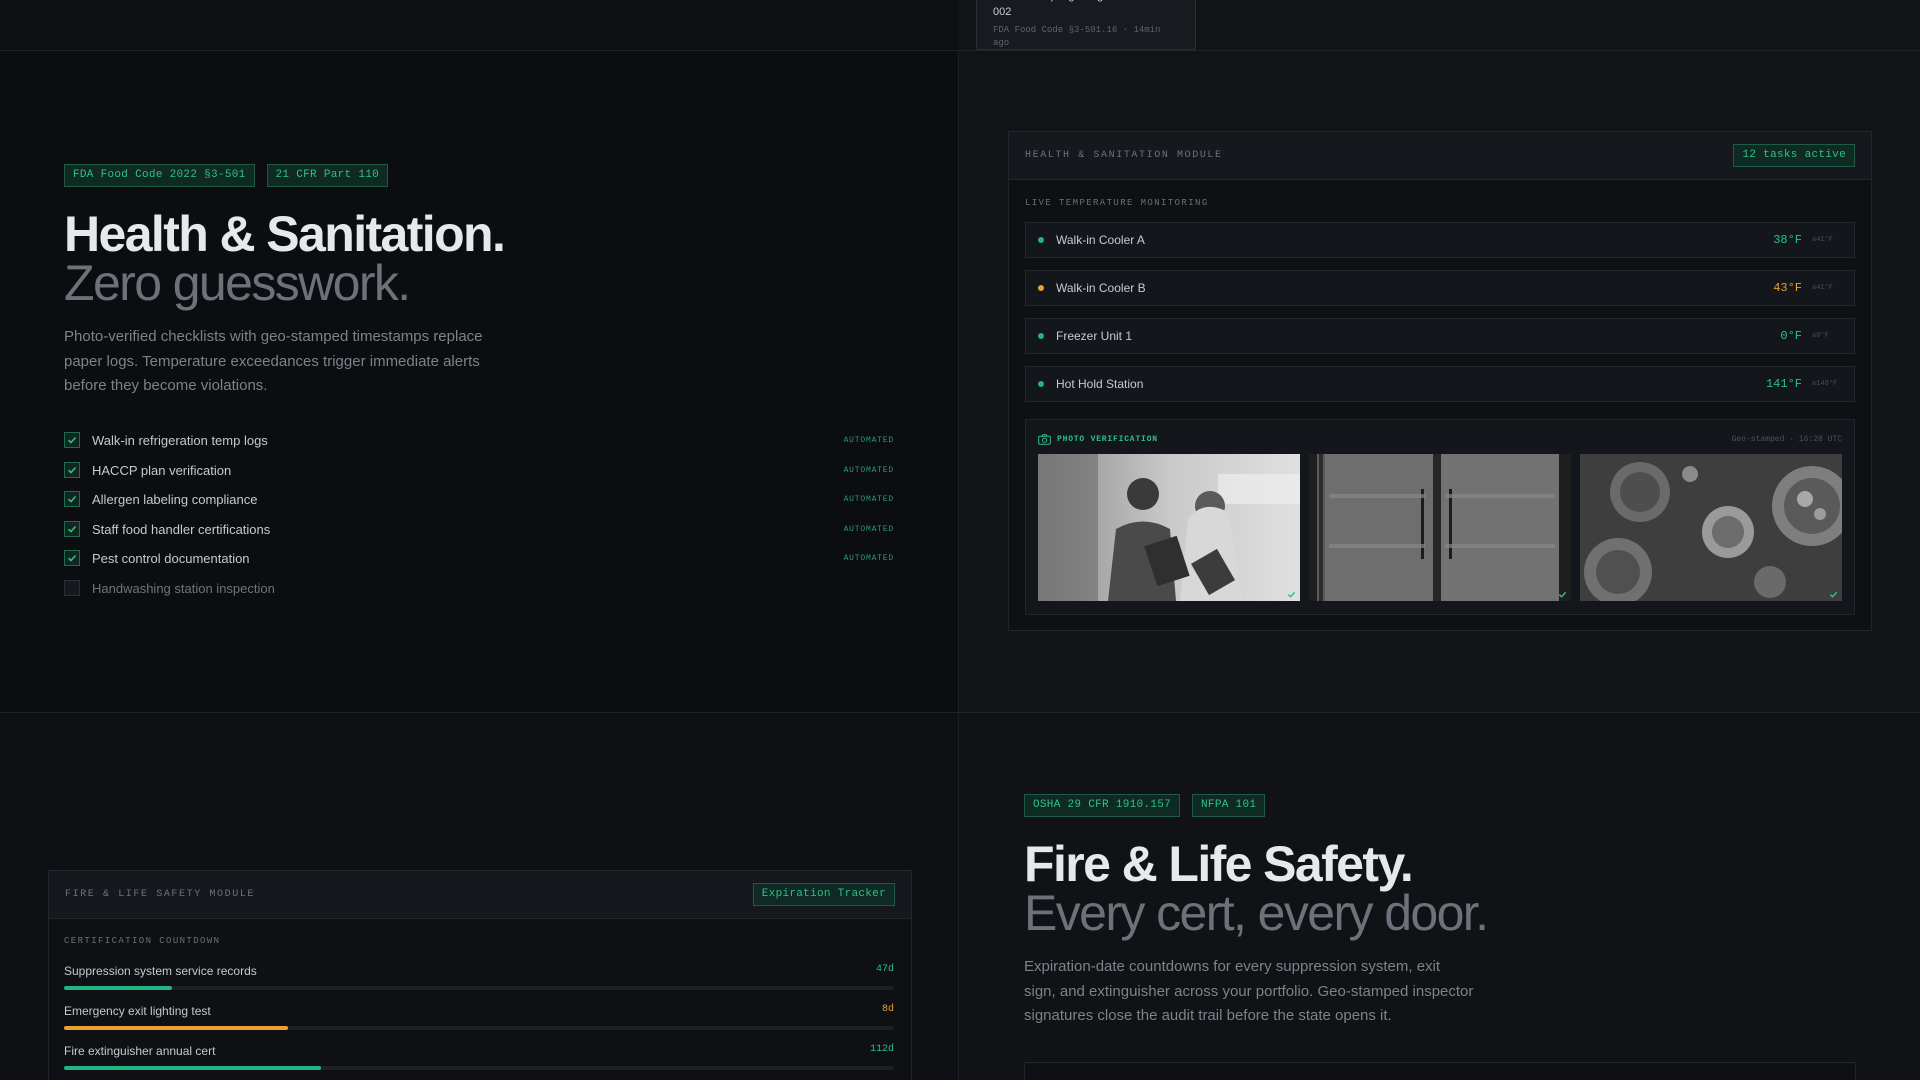 The width and height of the screenshot is (1920, 1080). What do you see at coordinates (1101, 288) in the screenshot?
I see `unit-name: Walk-in Cooler B` at bounding box center [1101, 288].